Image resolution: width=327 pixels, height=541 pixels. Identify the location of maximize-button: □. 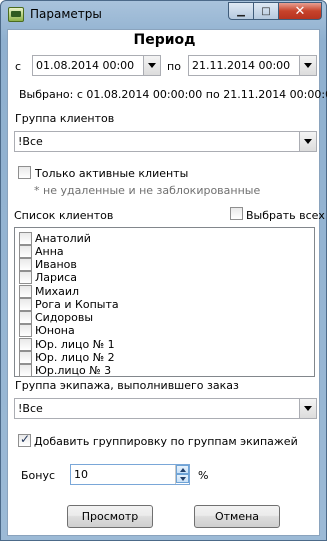
(266, 11).